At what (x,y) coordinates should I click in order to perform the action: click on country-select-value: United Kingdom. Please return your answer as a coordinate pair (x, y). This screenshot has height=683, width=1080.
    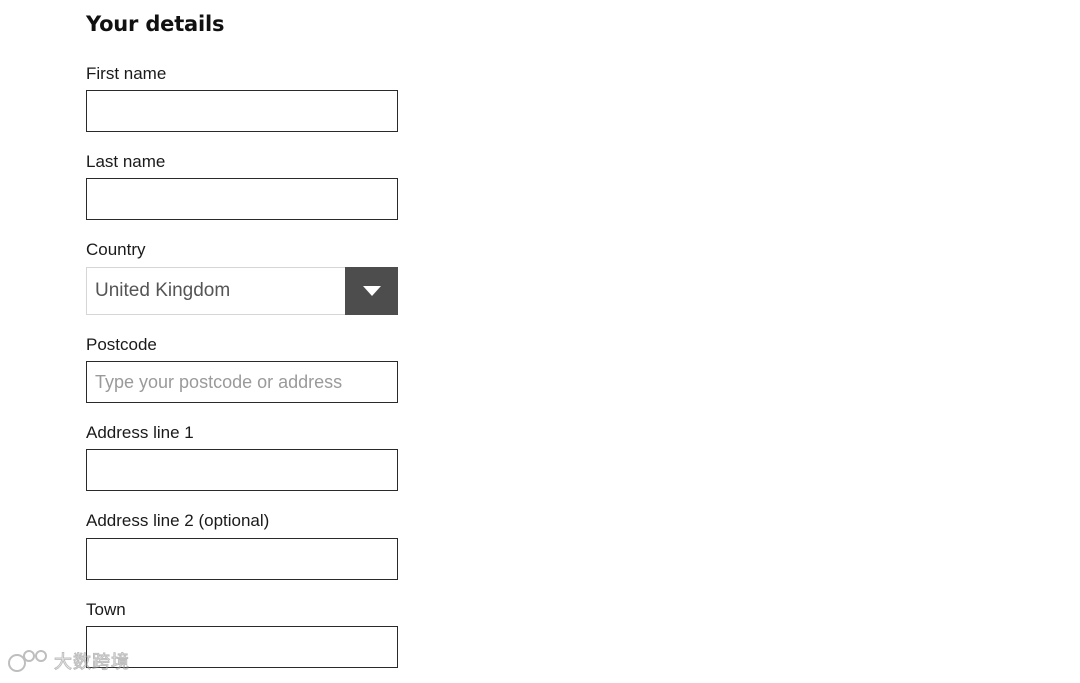
    Looking at the image, I should click on (163, 290).